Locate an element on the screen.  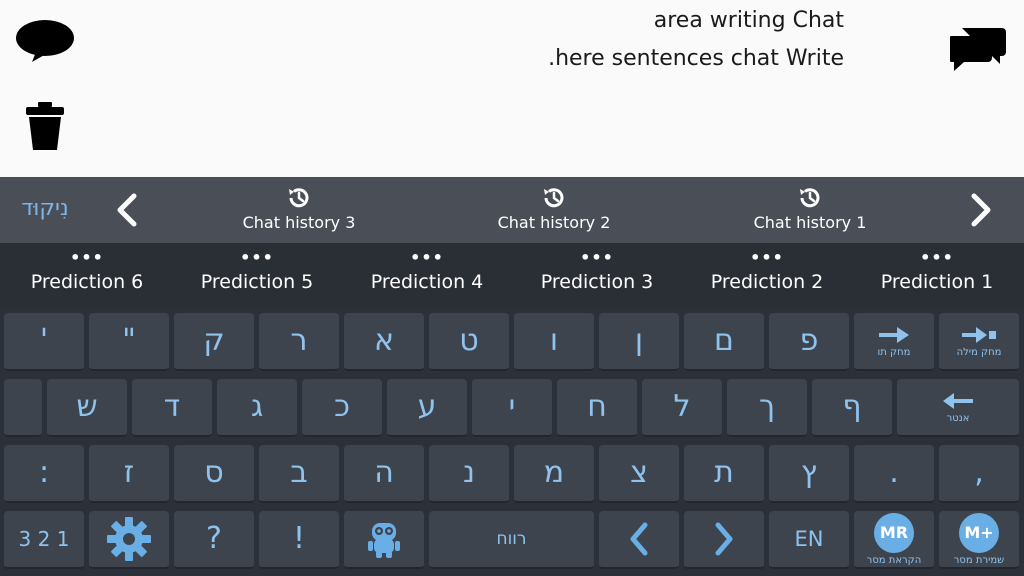
key-char: ף is located at coordinates (852, 406).